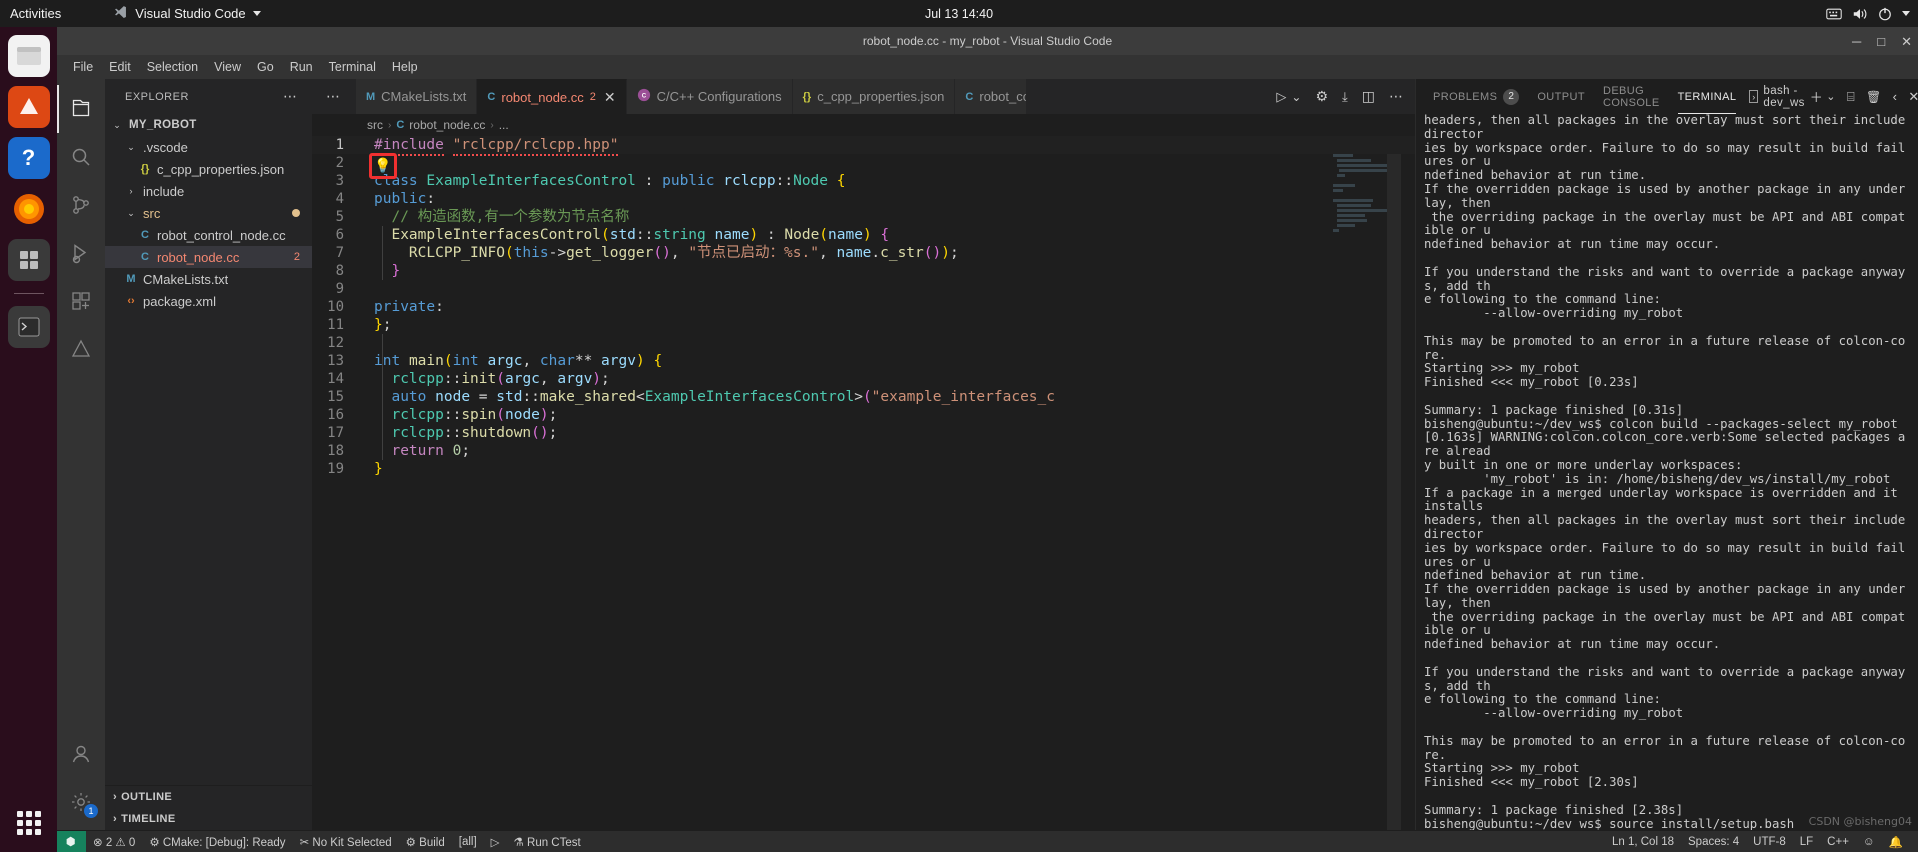 This screenshot has width=1918, height=852. What do you see at coordinates (114, 841) in the screenshot?
I see `status-problems: ⊗ 2 ⚠ 0` at bounding box center [114, 841].